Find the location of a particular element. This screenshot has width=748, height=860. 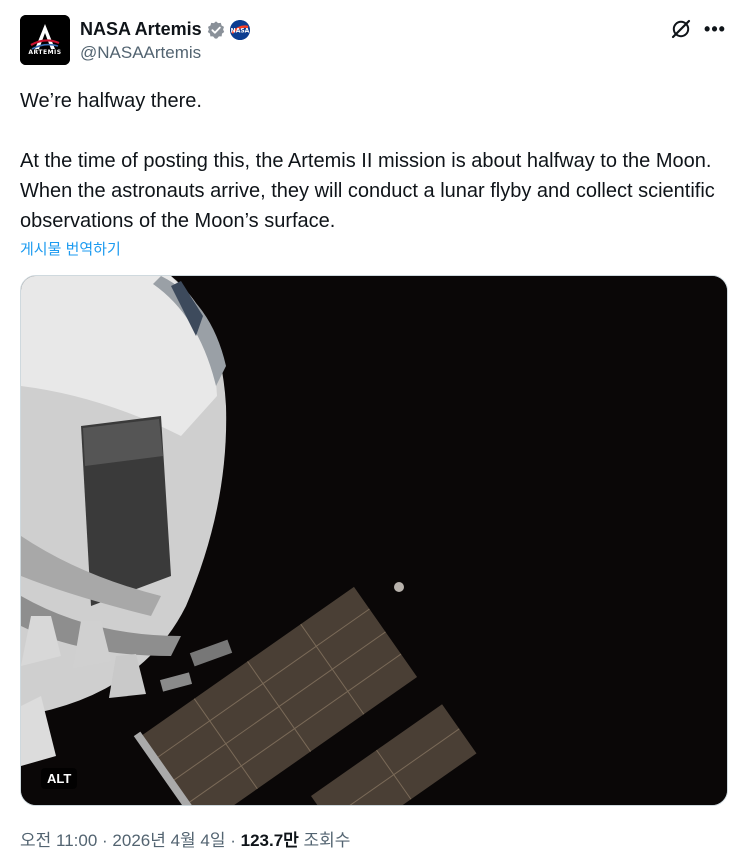

views-label: 조회수 is located at coordinates (324, 840).